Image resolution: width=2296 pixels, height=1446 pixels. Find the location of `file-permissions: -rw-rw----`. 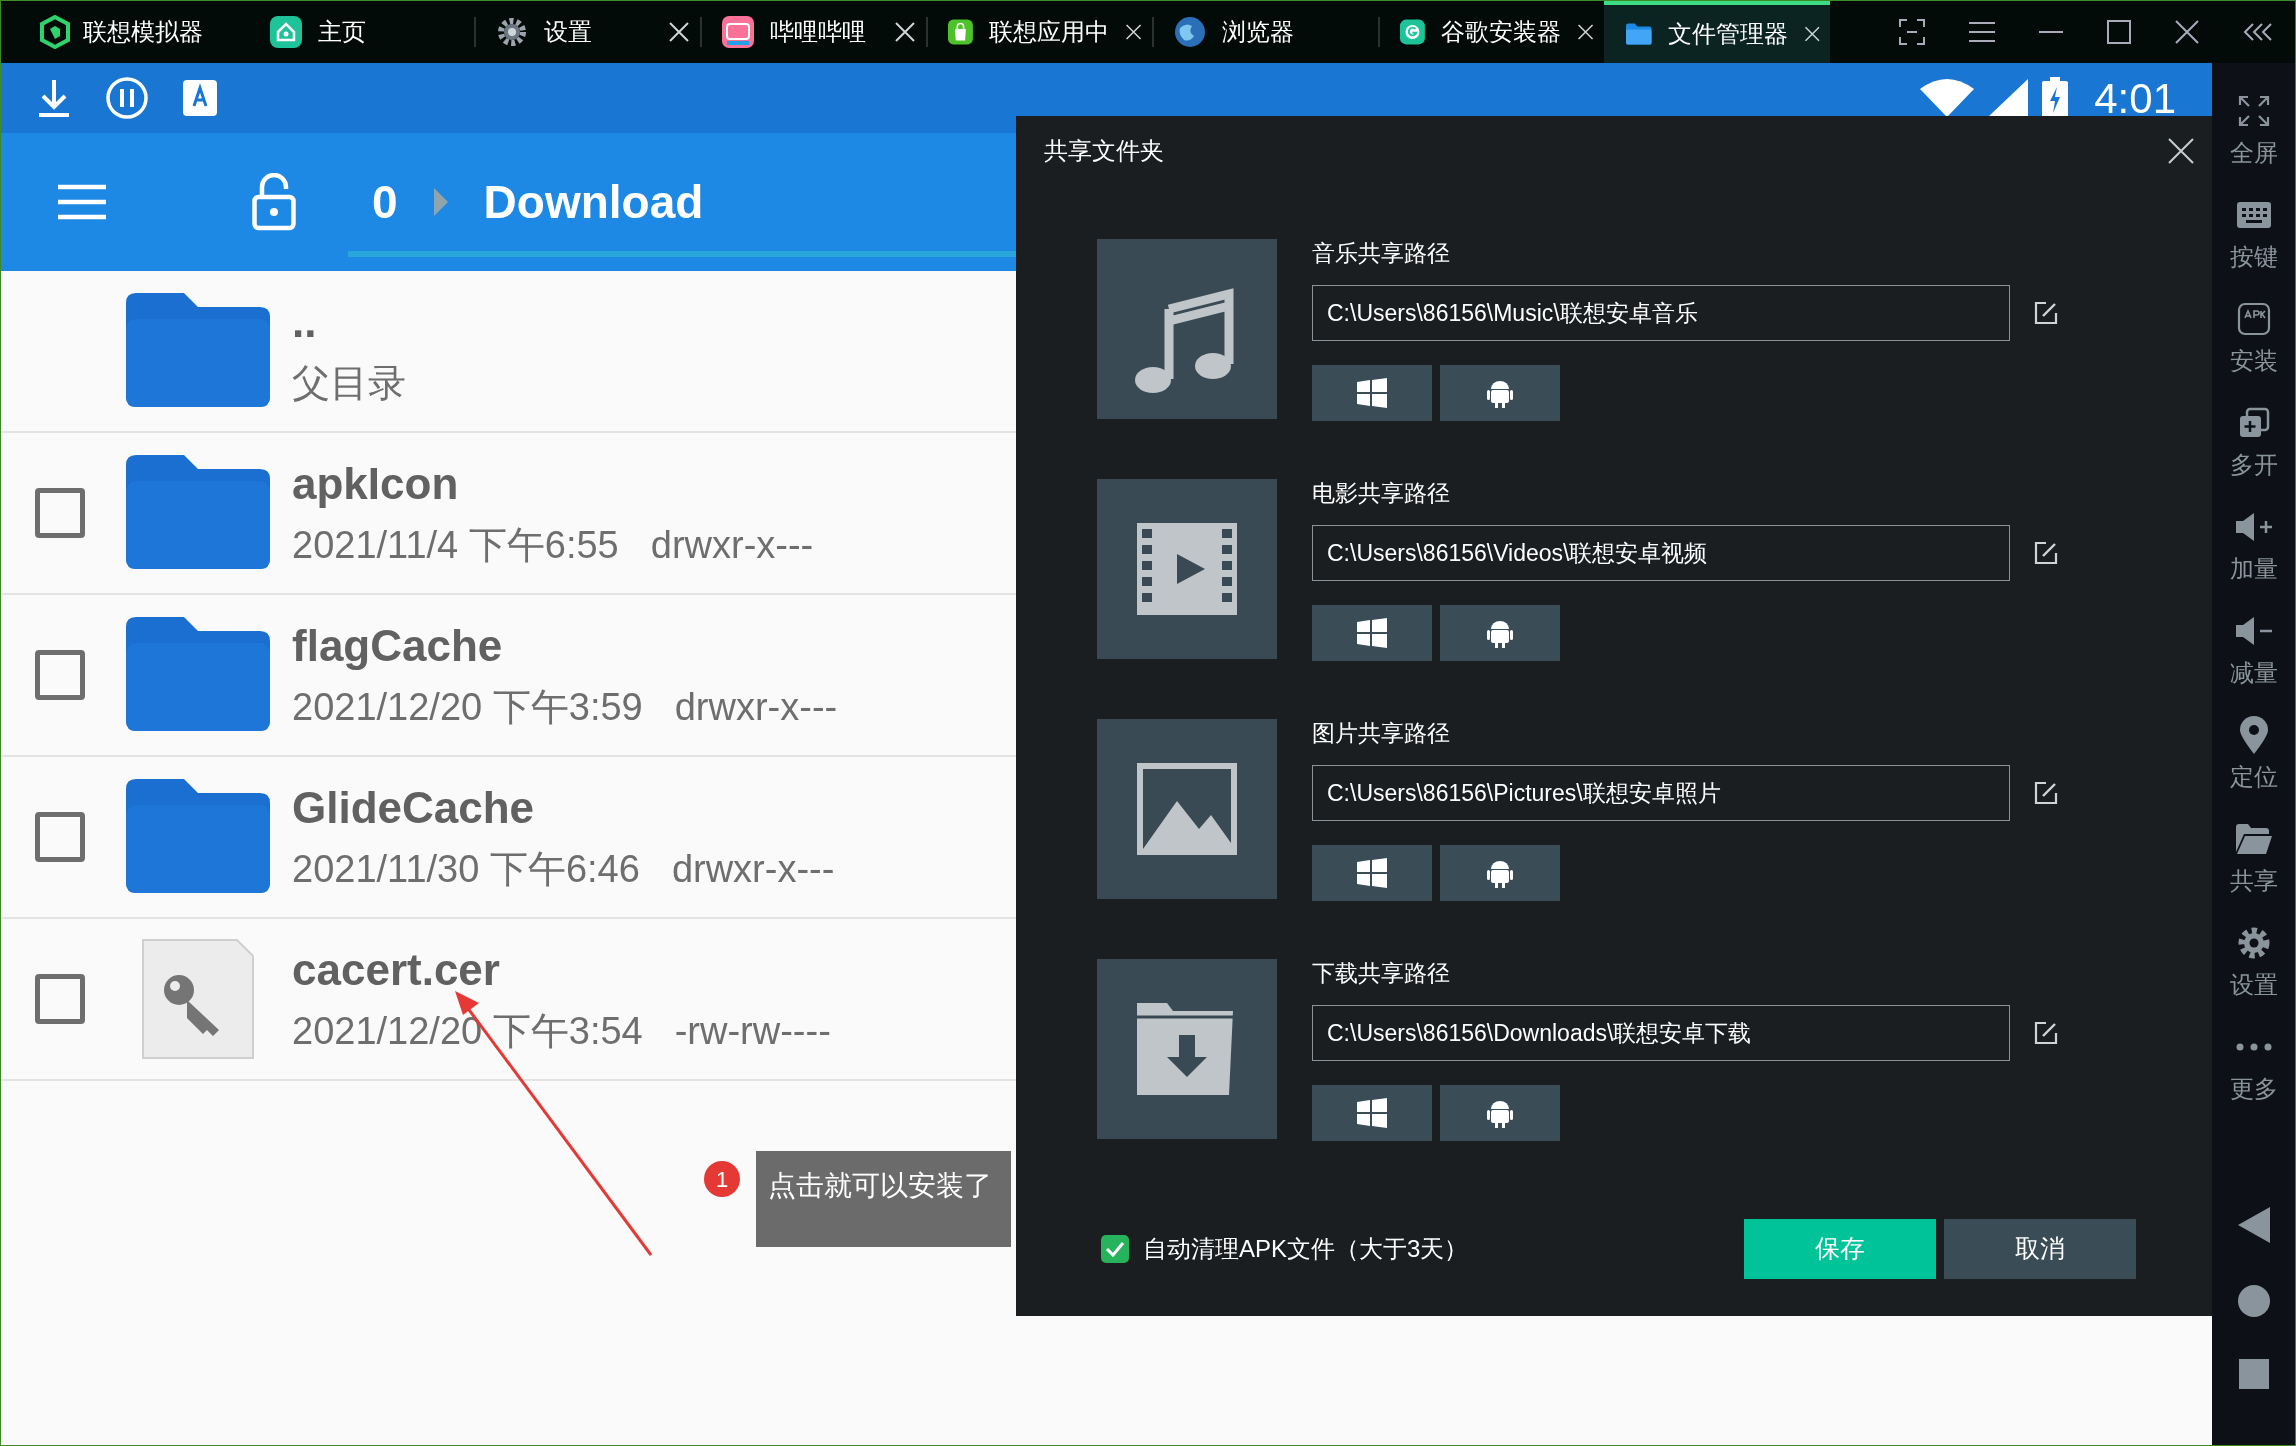

file-permissions: -rw-rw---- is located at coordinates (752, 1031).